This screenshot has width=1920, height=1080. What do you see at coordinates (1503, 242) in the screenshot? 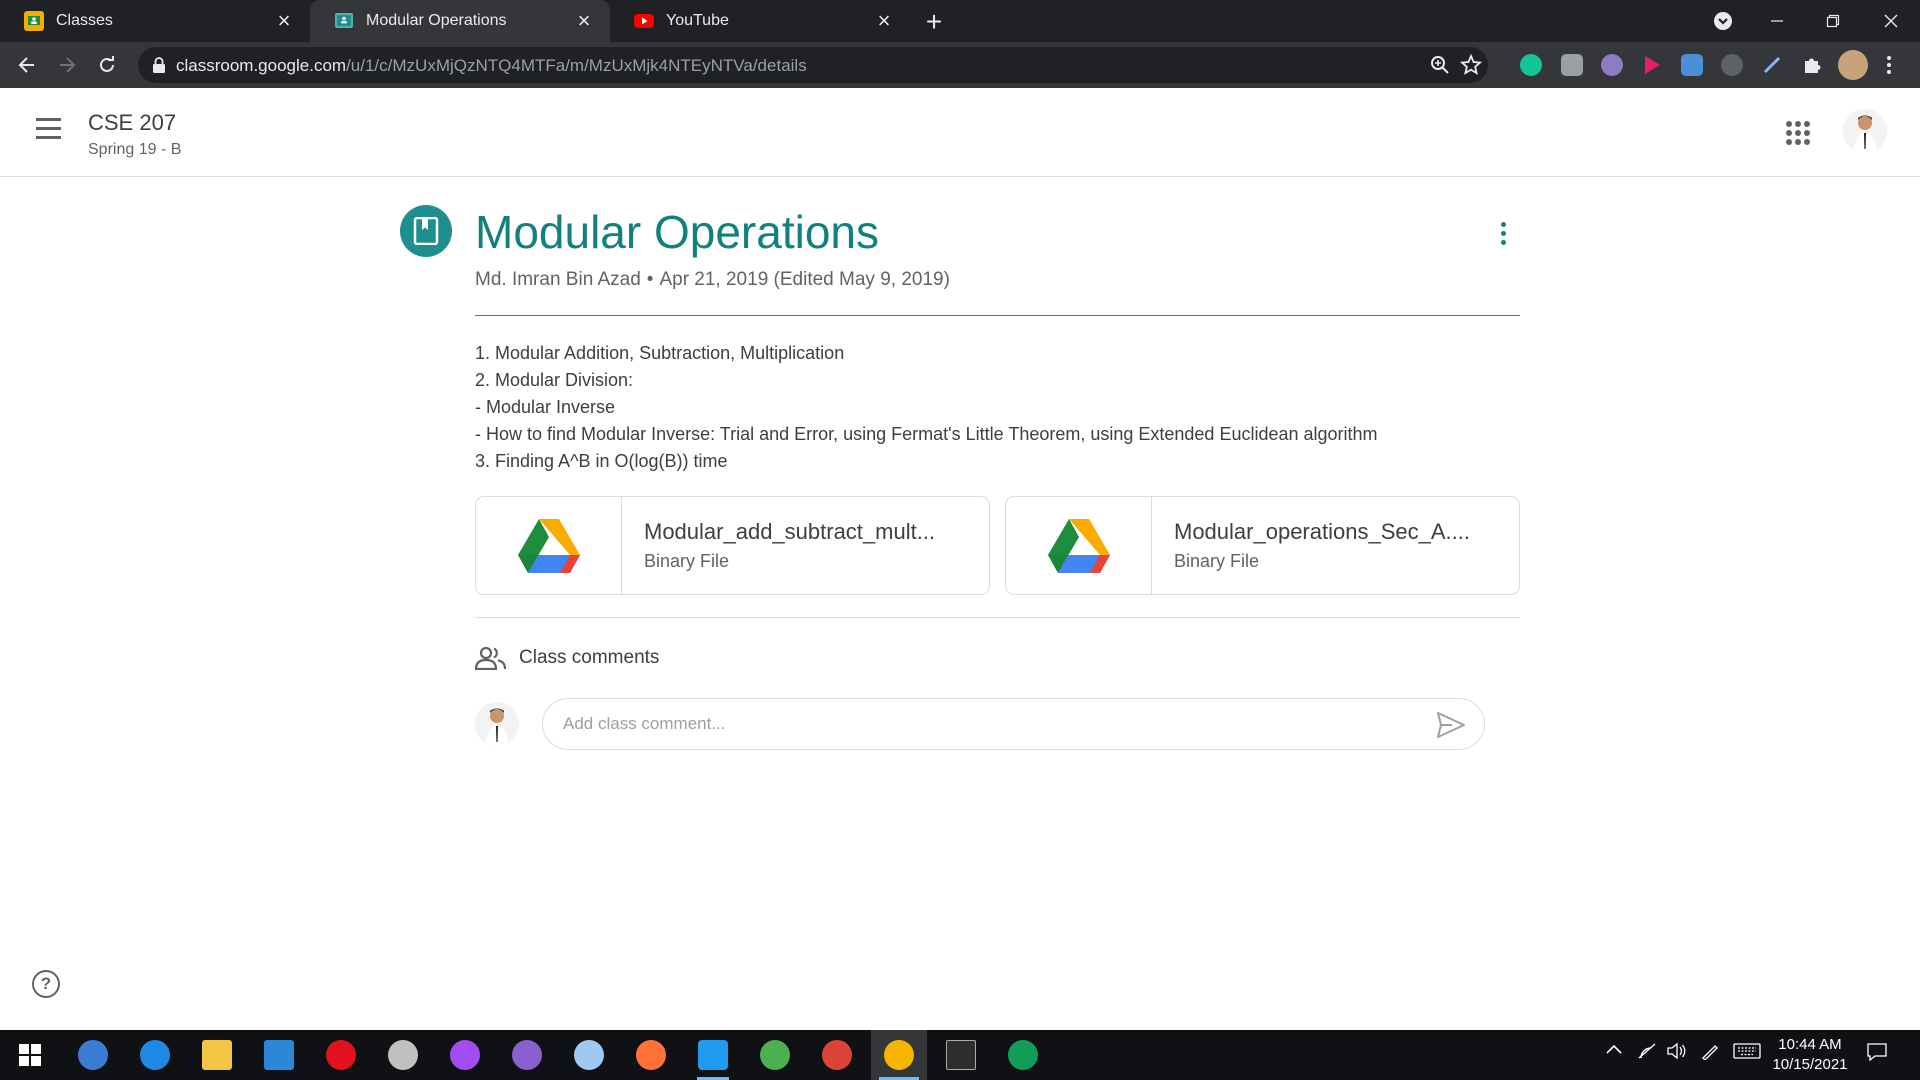
I see `kebab-dot` at bounding box center [1503, 242].